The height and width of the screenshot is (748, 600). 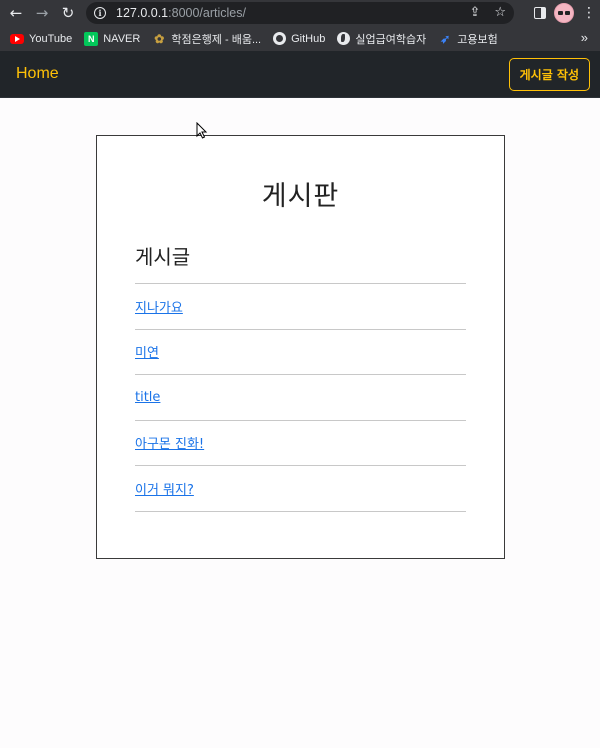 What do you see at coordinates (300, 262) in the screenshot?
I see `section-title: 게시글` at bounding box center [300, 262].